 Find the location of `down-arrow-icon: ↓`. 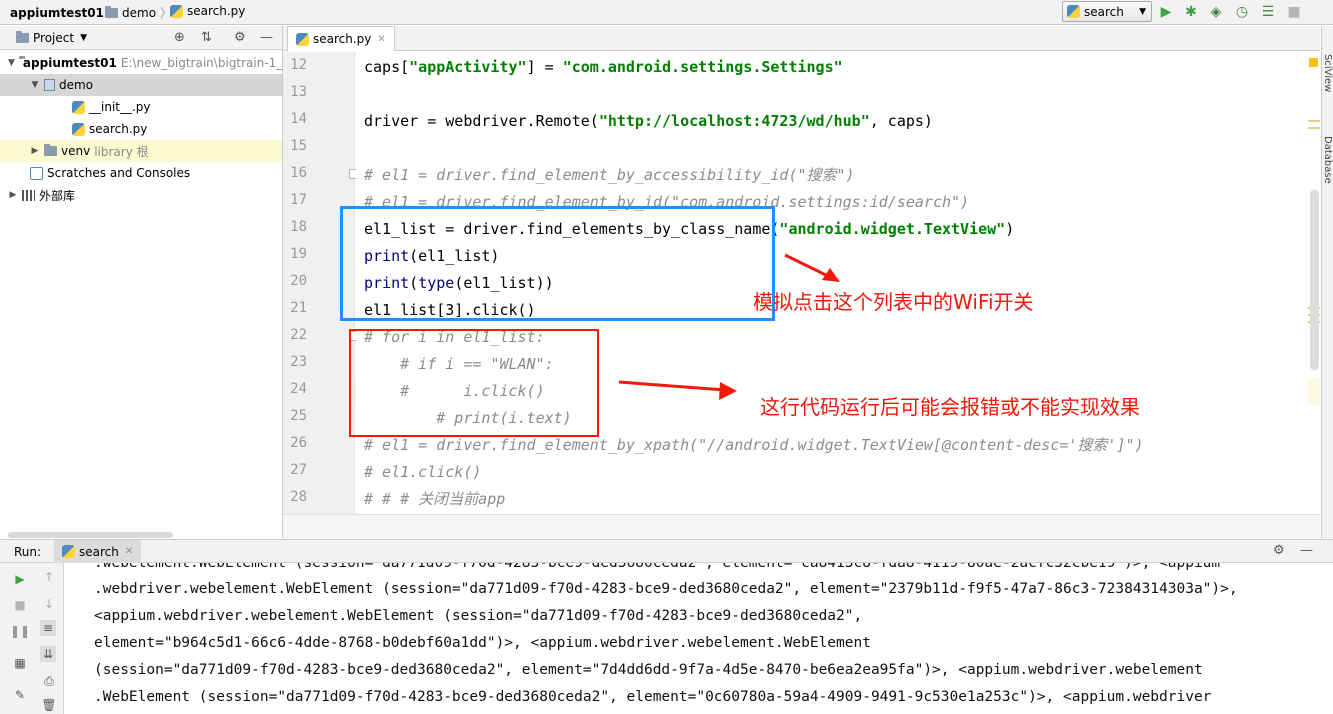

down-arrow-icon: ↓ is located at coordinates (49, 604).